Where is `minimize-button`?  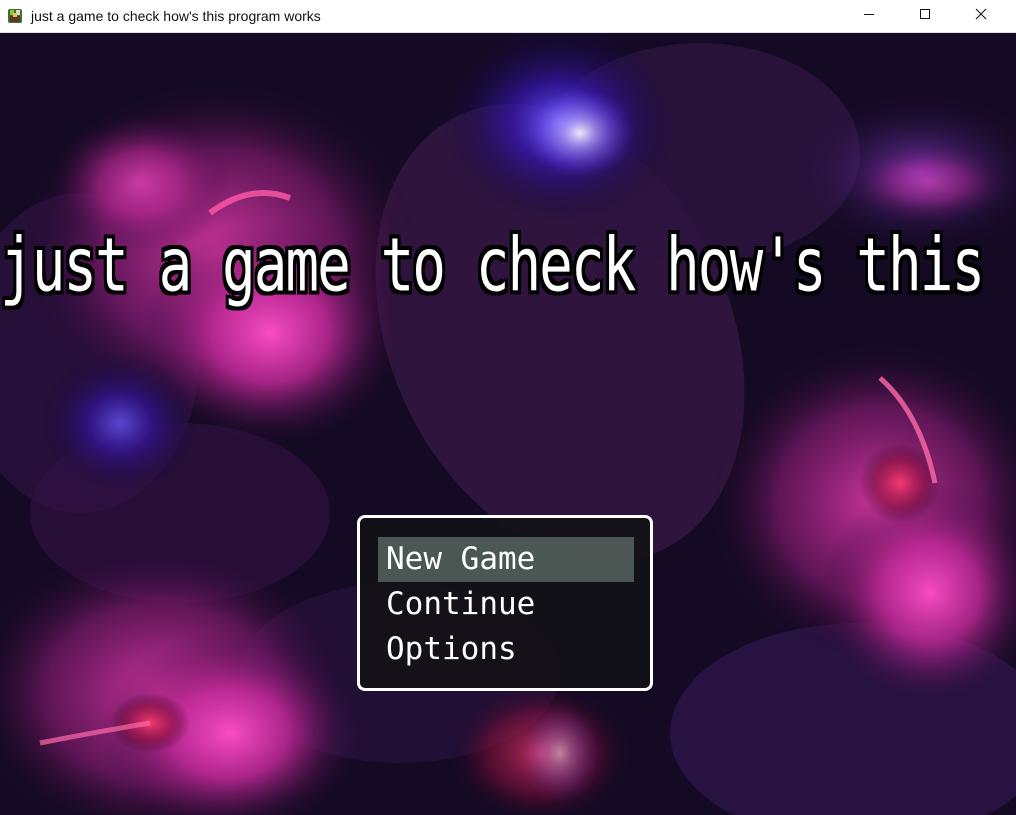
minimize-button is located at coordinates (869, 16).